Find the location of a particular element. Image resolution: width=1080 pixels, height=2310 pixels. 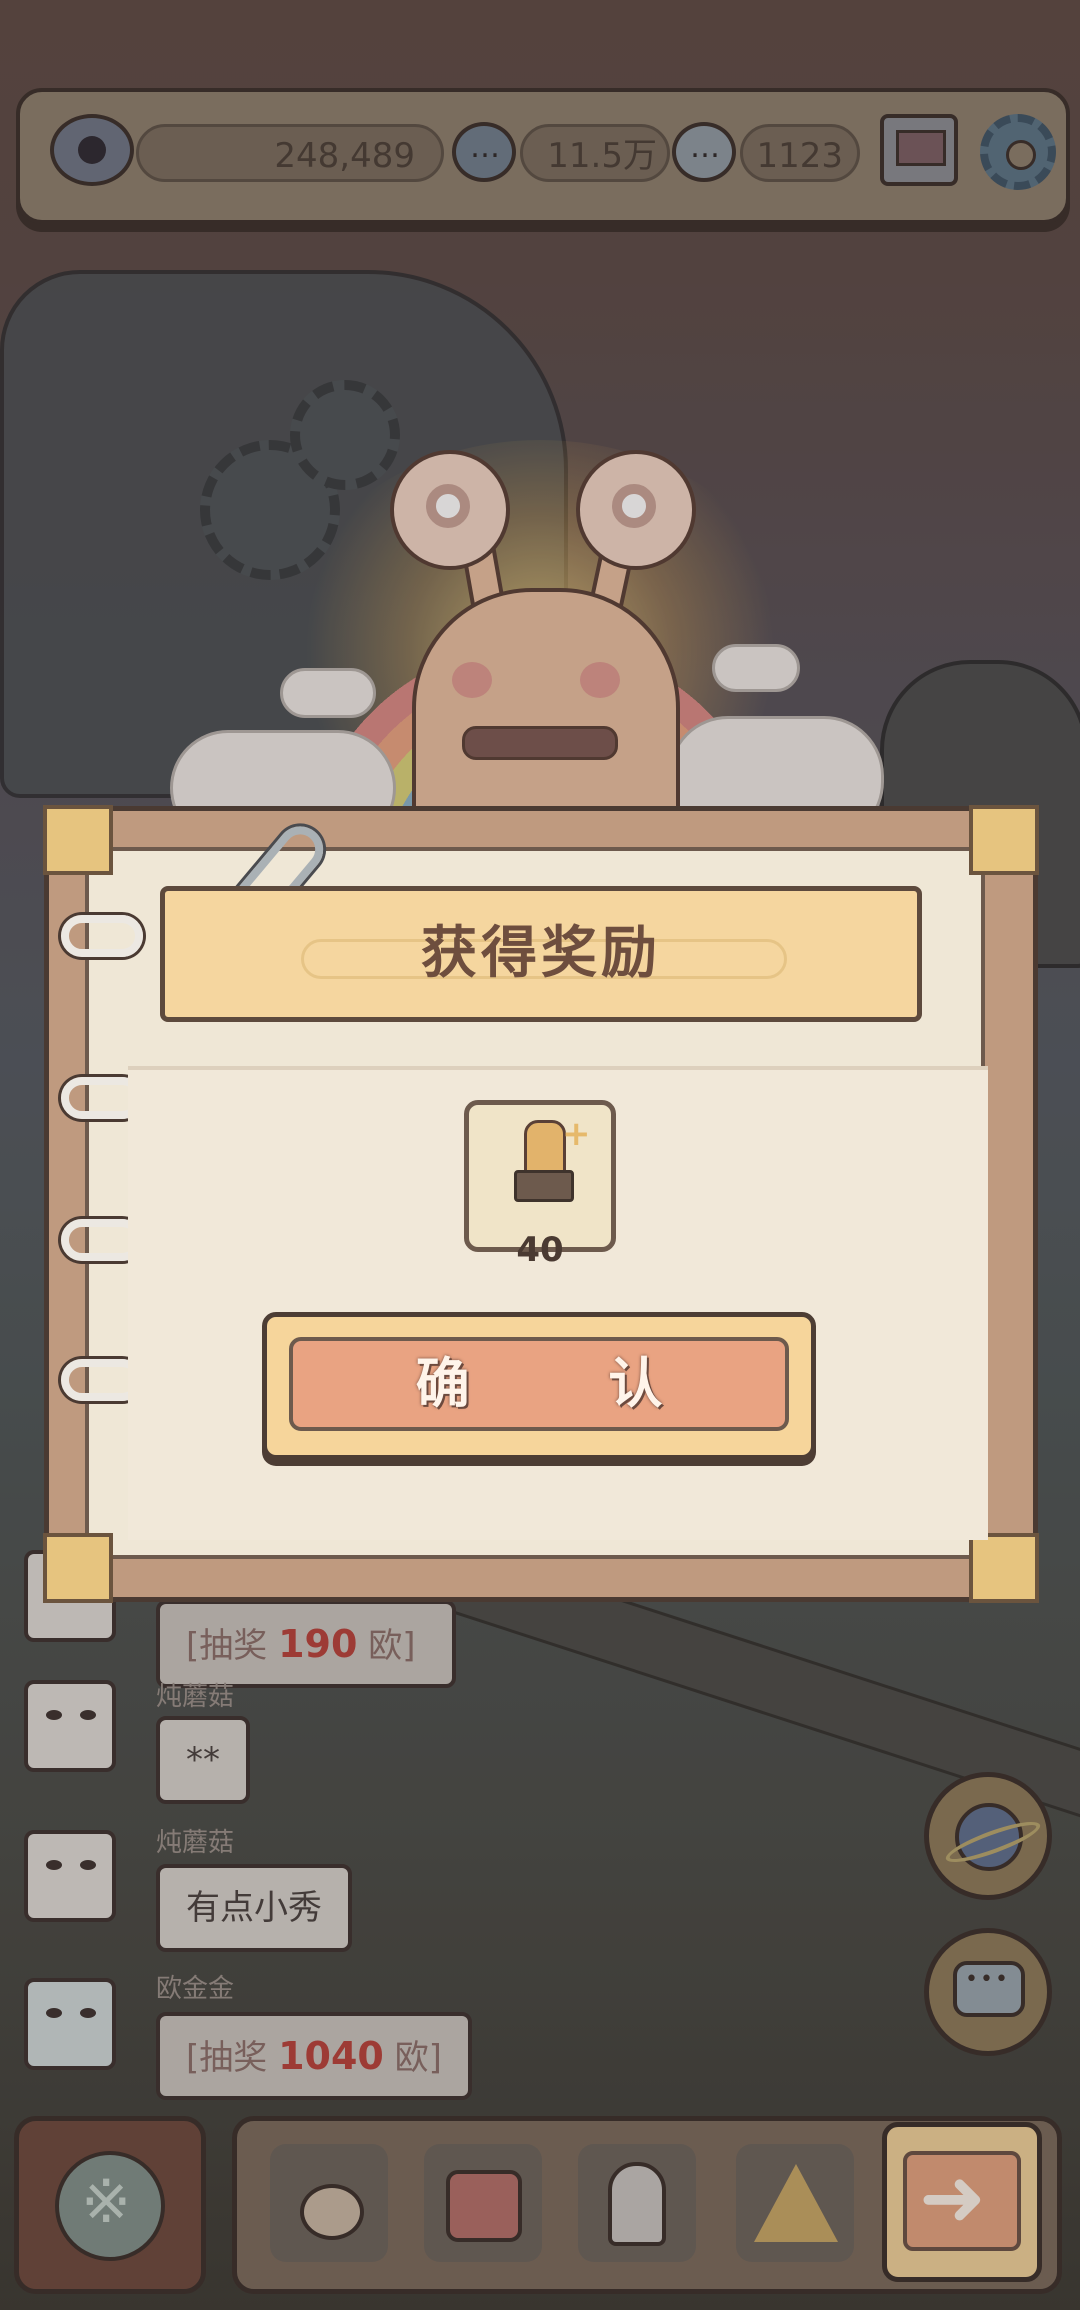

dialog-title-banner: 获得奖励 is located at coordinates (541, 954).